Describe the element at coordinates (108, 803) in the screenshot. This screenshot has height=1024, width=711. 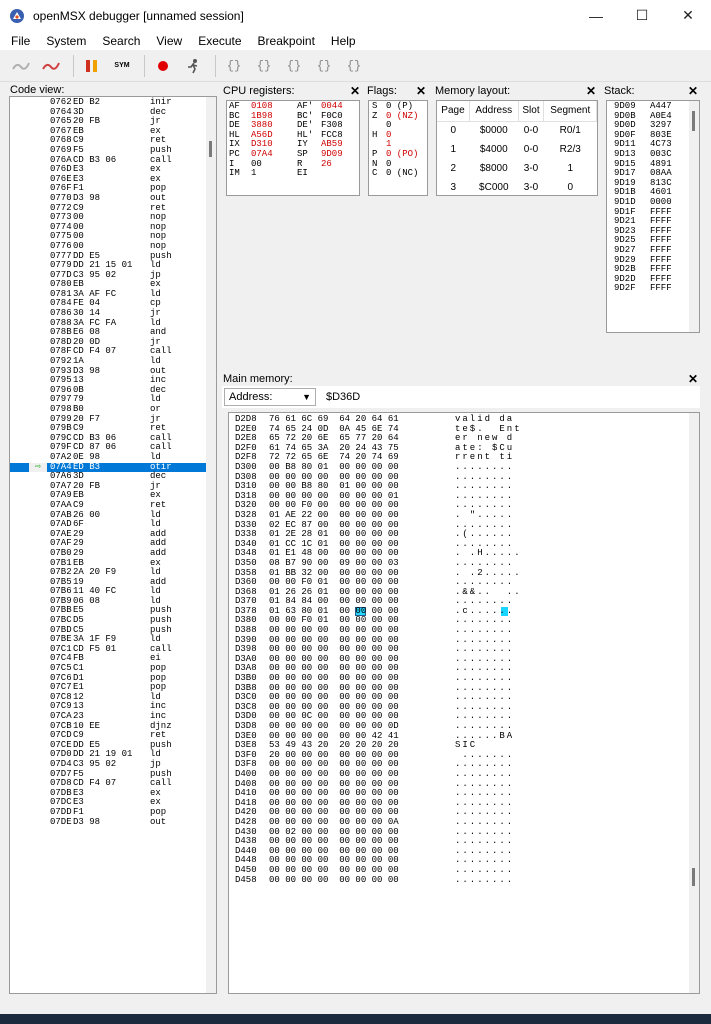
I see `code-row: 07DC E3 ex` at that location.